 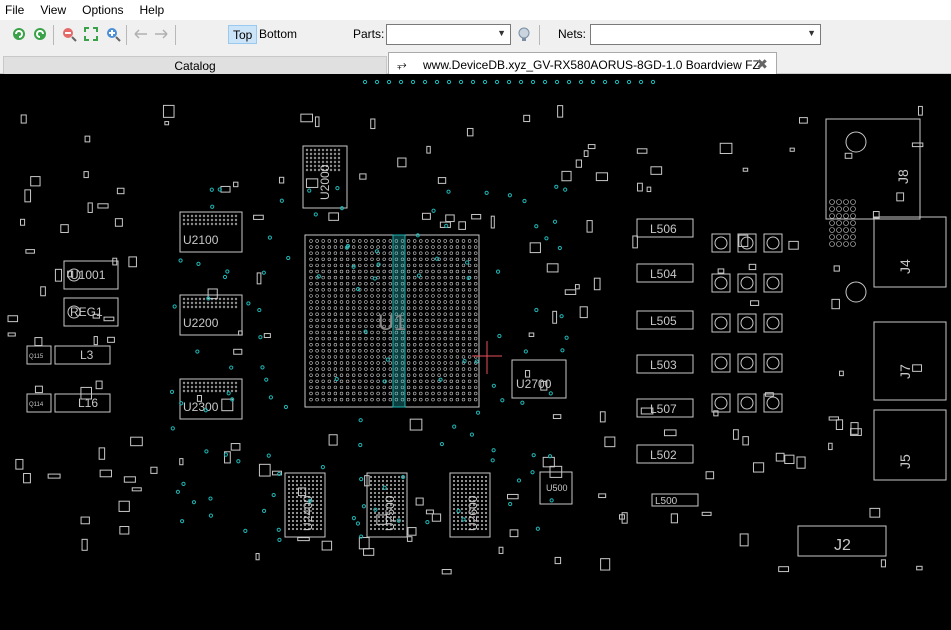 I want to click on part-label: Q115, so click(x=36, y=357).